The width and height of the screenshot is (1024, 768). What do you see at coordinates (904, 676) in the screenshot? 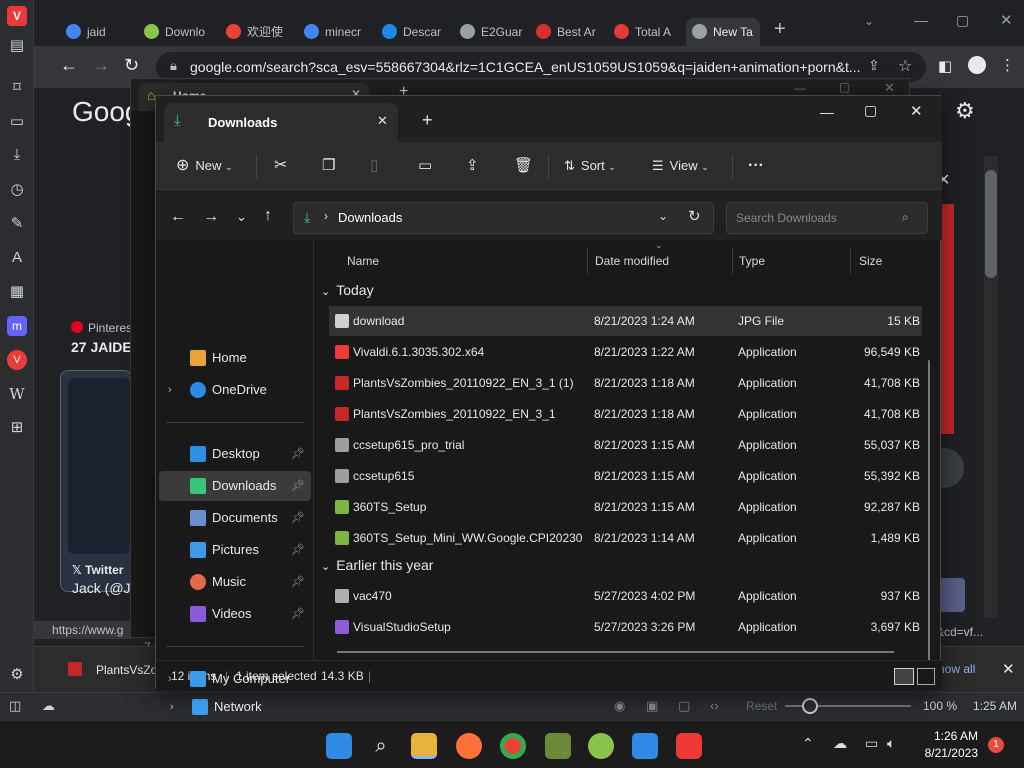
I see `details-view-button` at bounding box center [904, 676].